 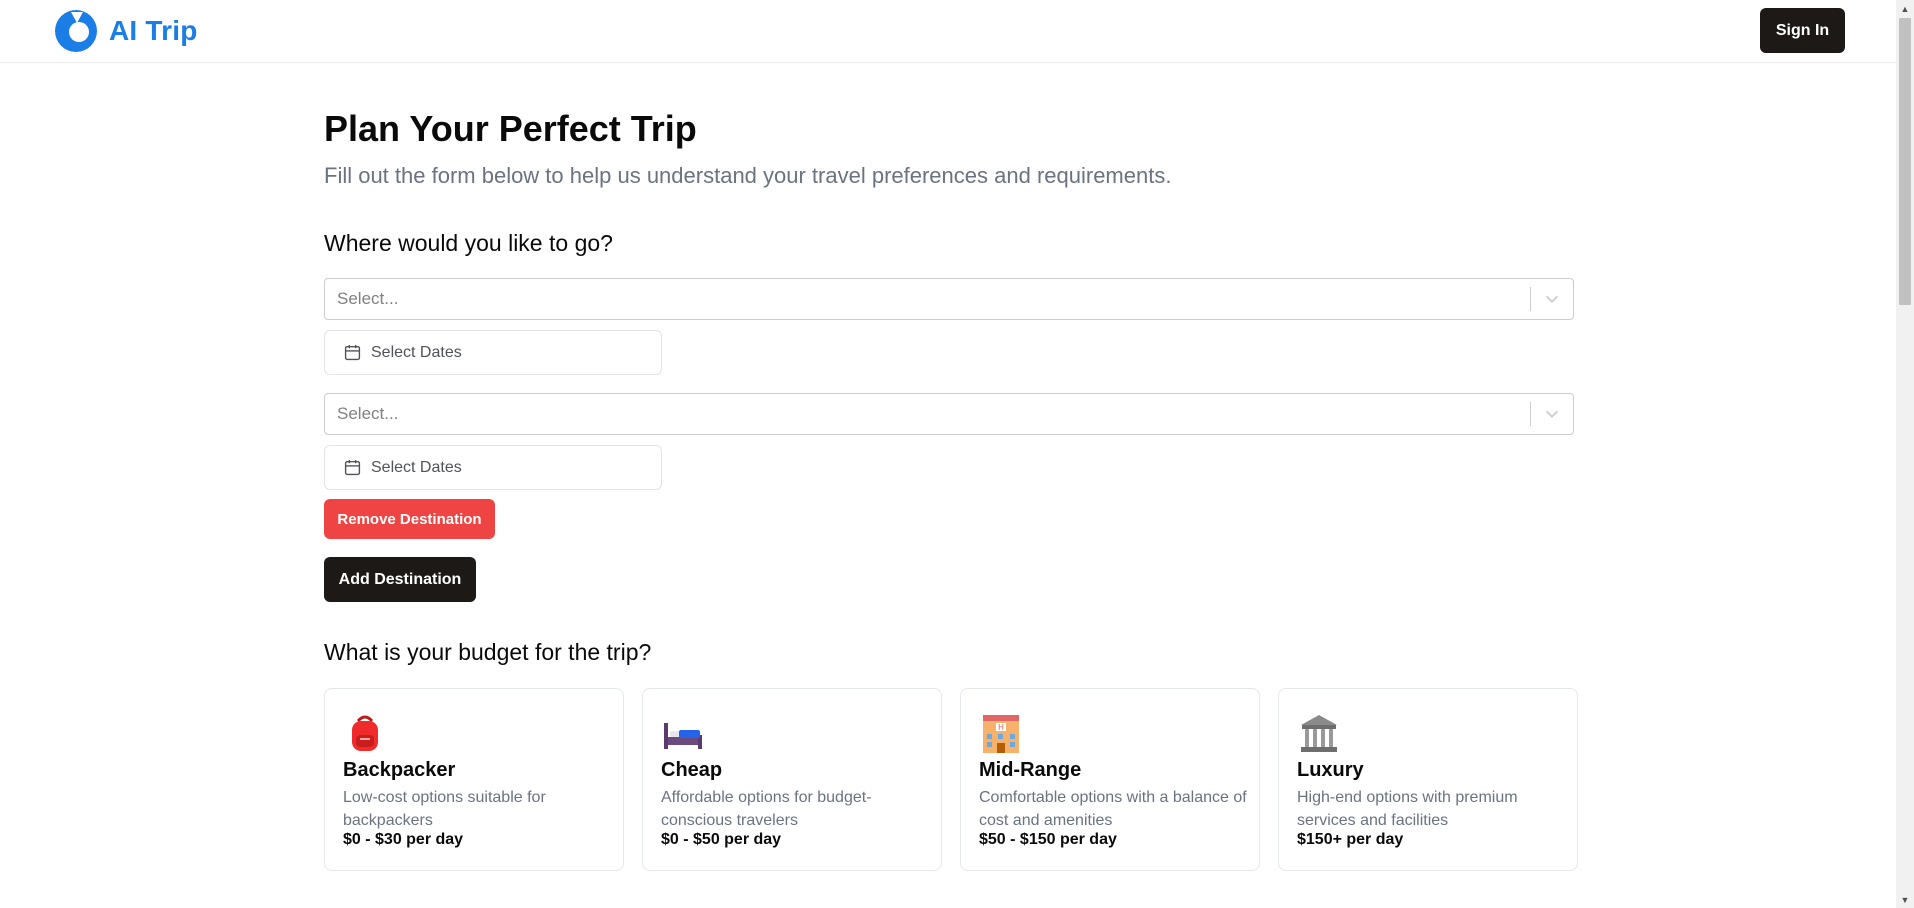 What do you see at coordinates (1905, 161) in the screenshot?
I see `scrollbar-thumb` at bounding box center [1905, 161].